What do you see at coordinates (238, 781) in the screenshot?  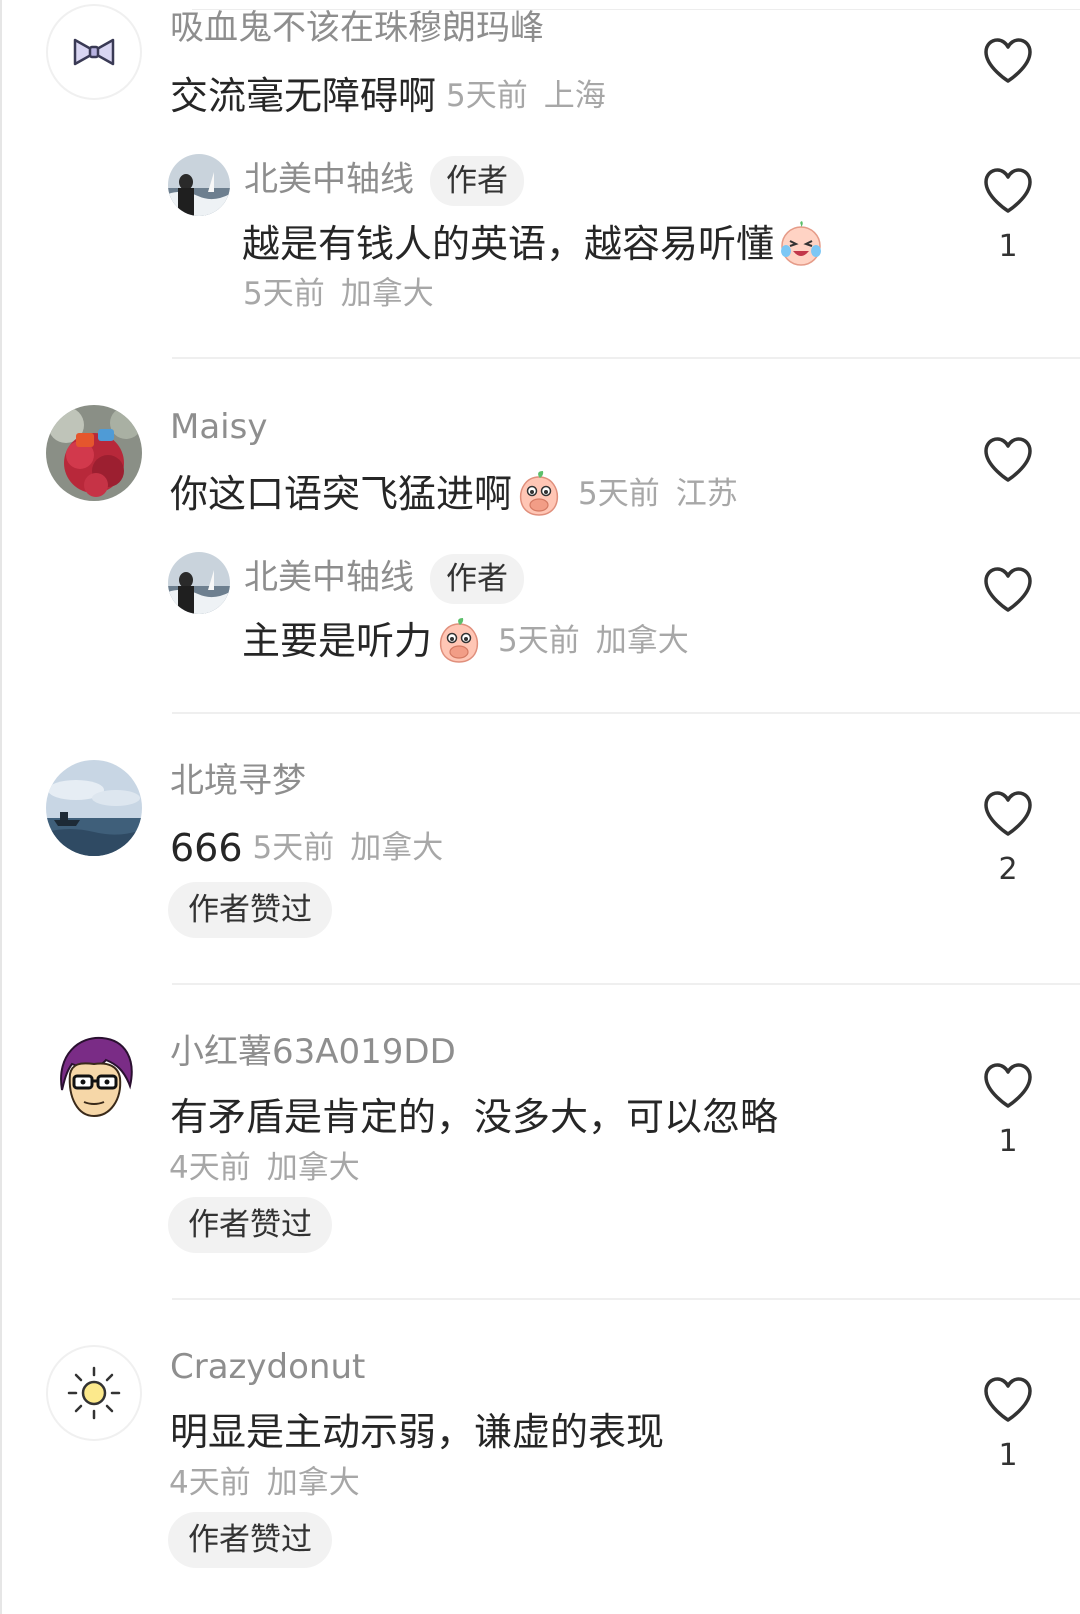 I see `comment-username: 北境寻梦` at bounding box center [238, 781].